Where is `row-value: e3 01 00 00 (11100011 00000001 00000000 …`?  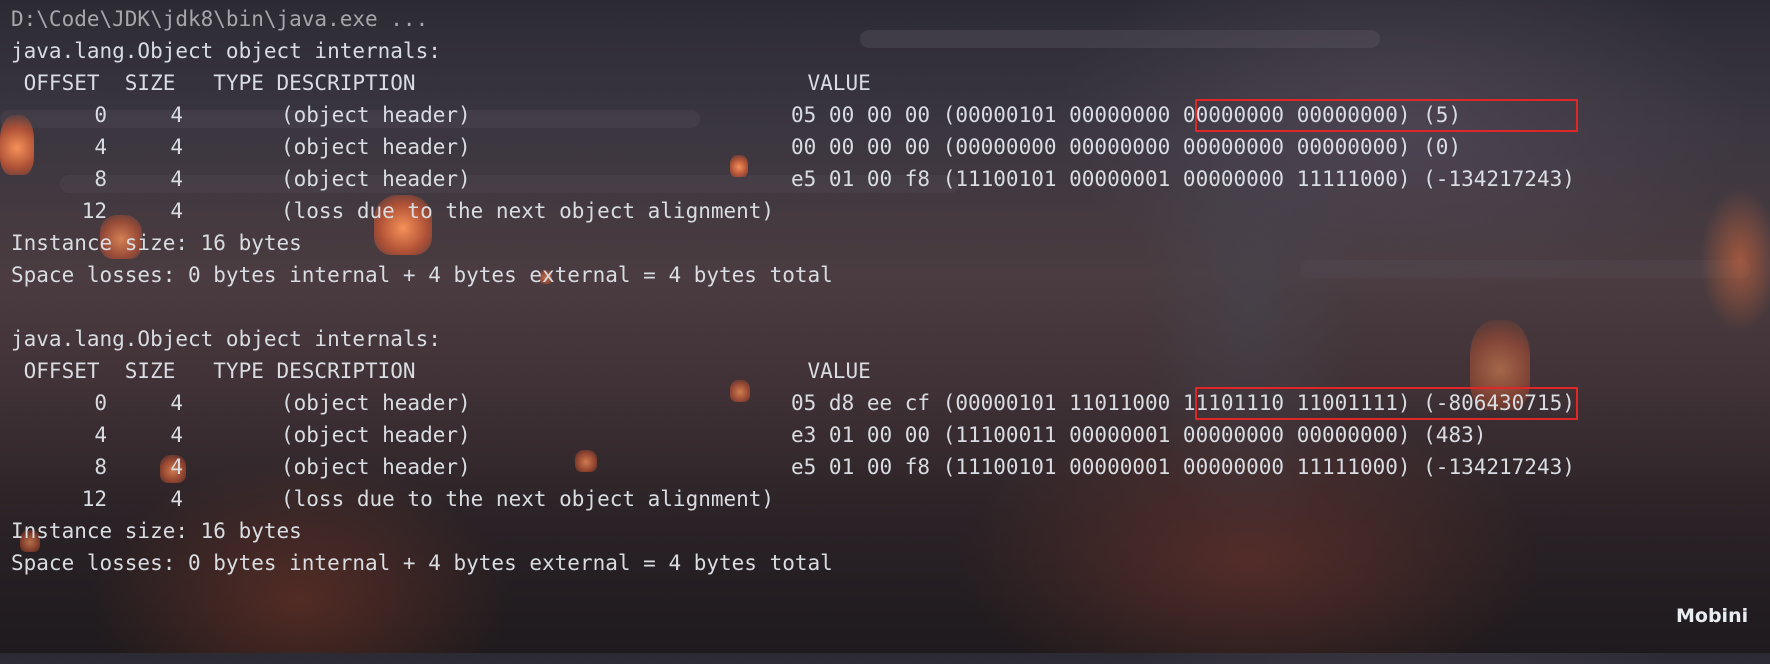 row-value: e3 01 00 00 (11100011 00000001 00000000 … is located at coordinates (1139, 435).